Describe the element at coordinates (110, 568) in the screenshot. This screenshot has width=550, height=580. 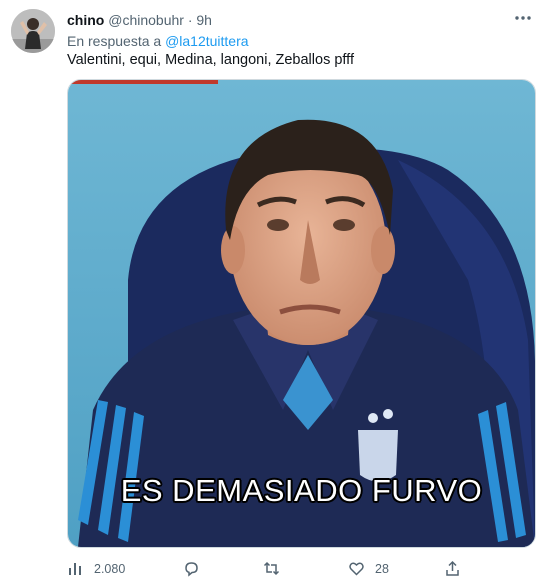
I see `views-count: 2.080` at that location.